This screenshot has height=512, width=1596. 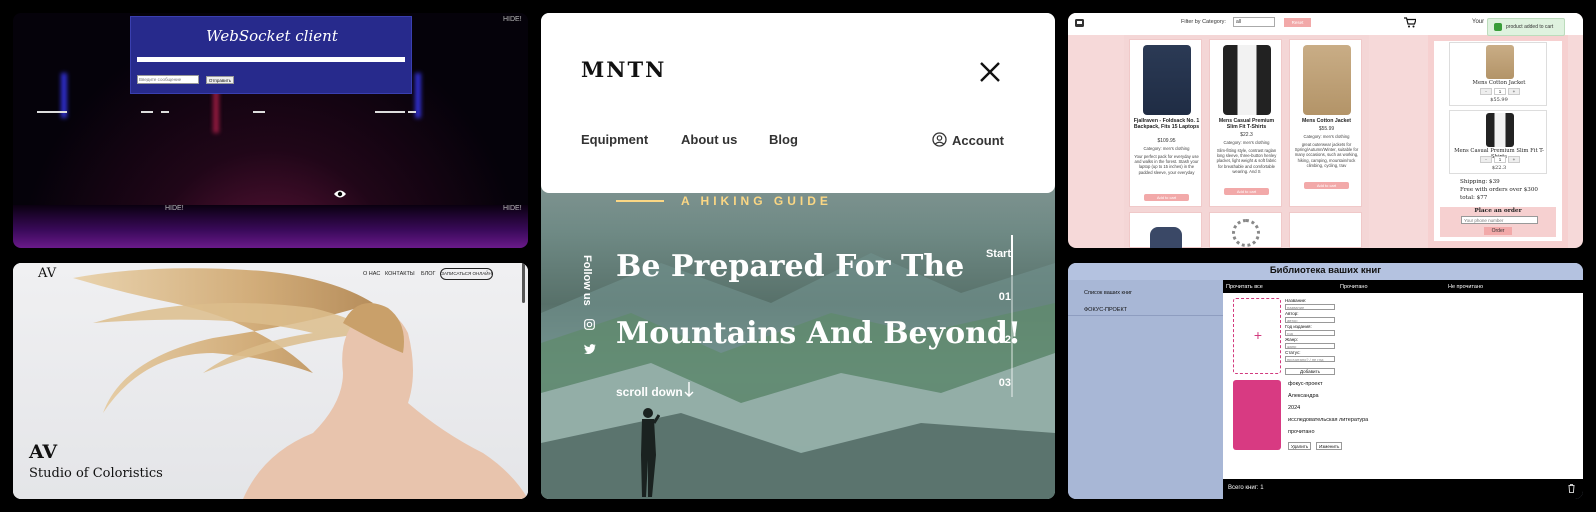 I want to click on follow-us-label: Follow us, so click(x=587, y=280).